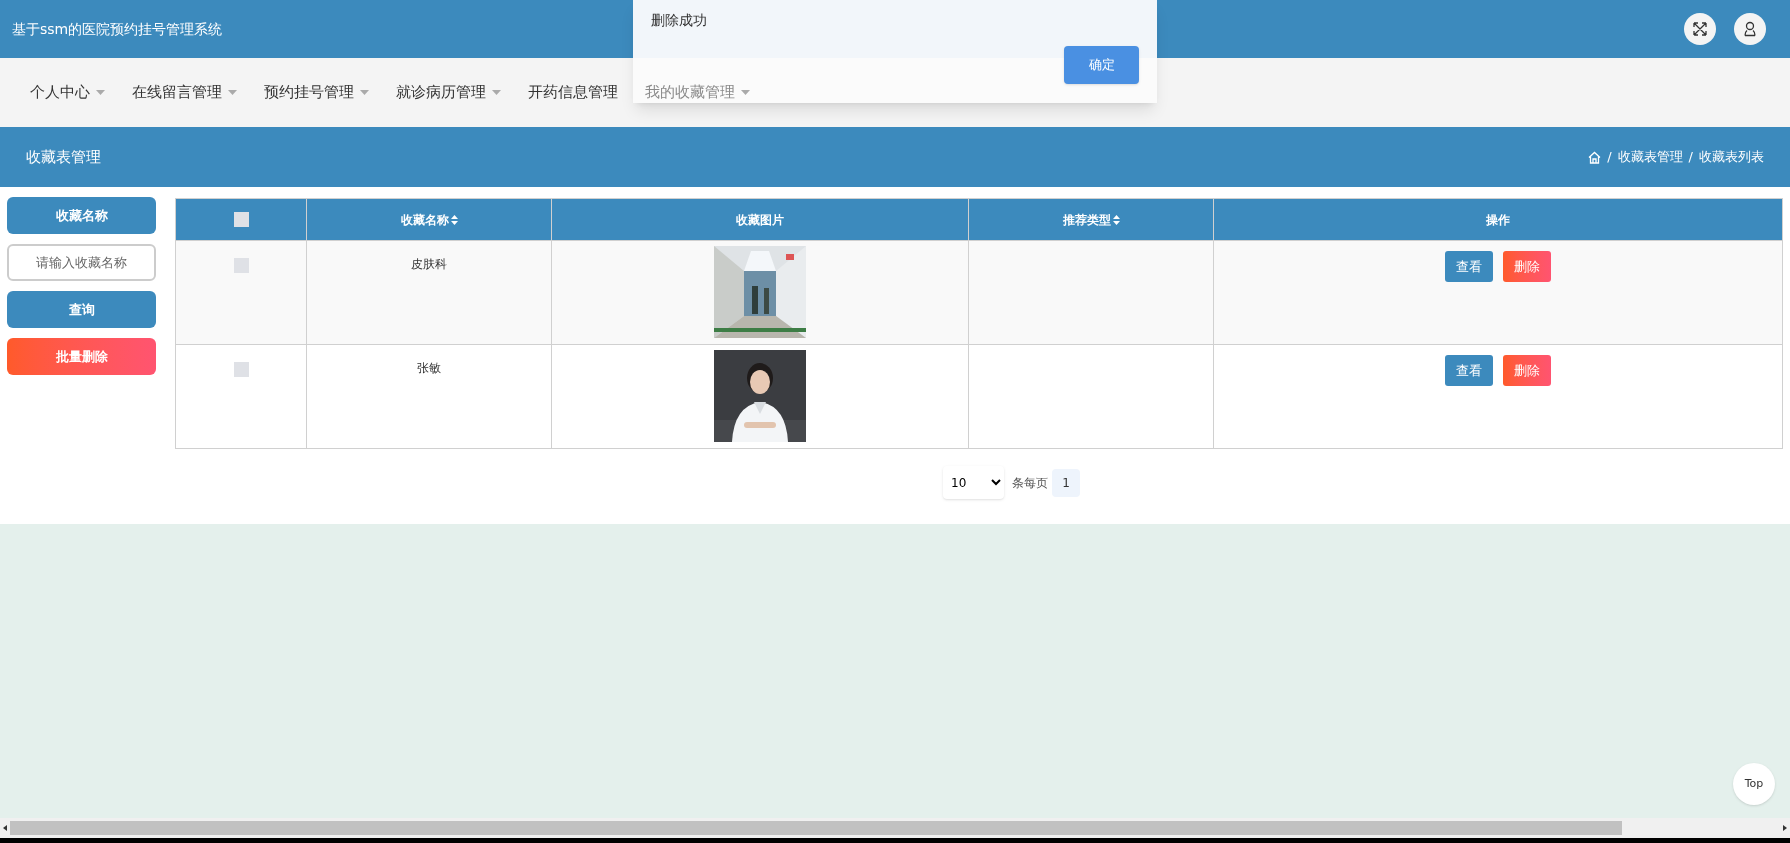 The height and width of the screenshot is (843, 1790). What do you see at coordinates (1754, 784) in the screenshot?
I see `back-to-top-button: Top` at bounding box center [1754, 784].